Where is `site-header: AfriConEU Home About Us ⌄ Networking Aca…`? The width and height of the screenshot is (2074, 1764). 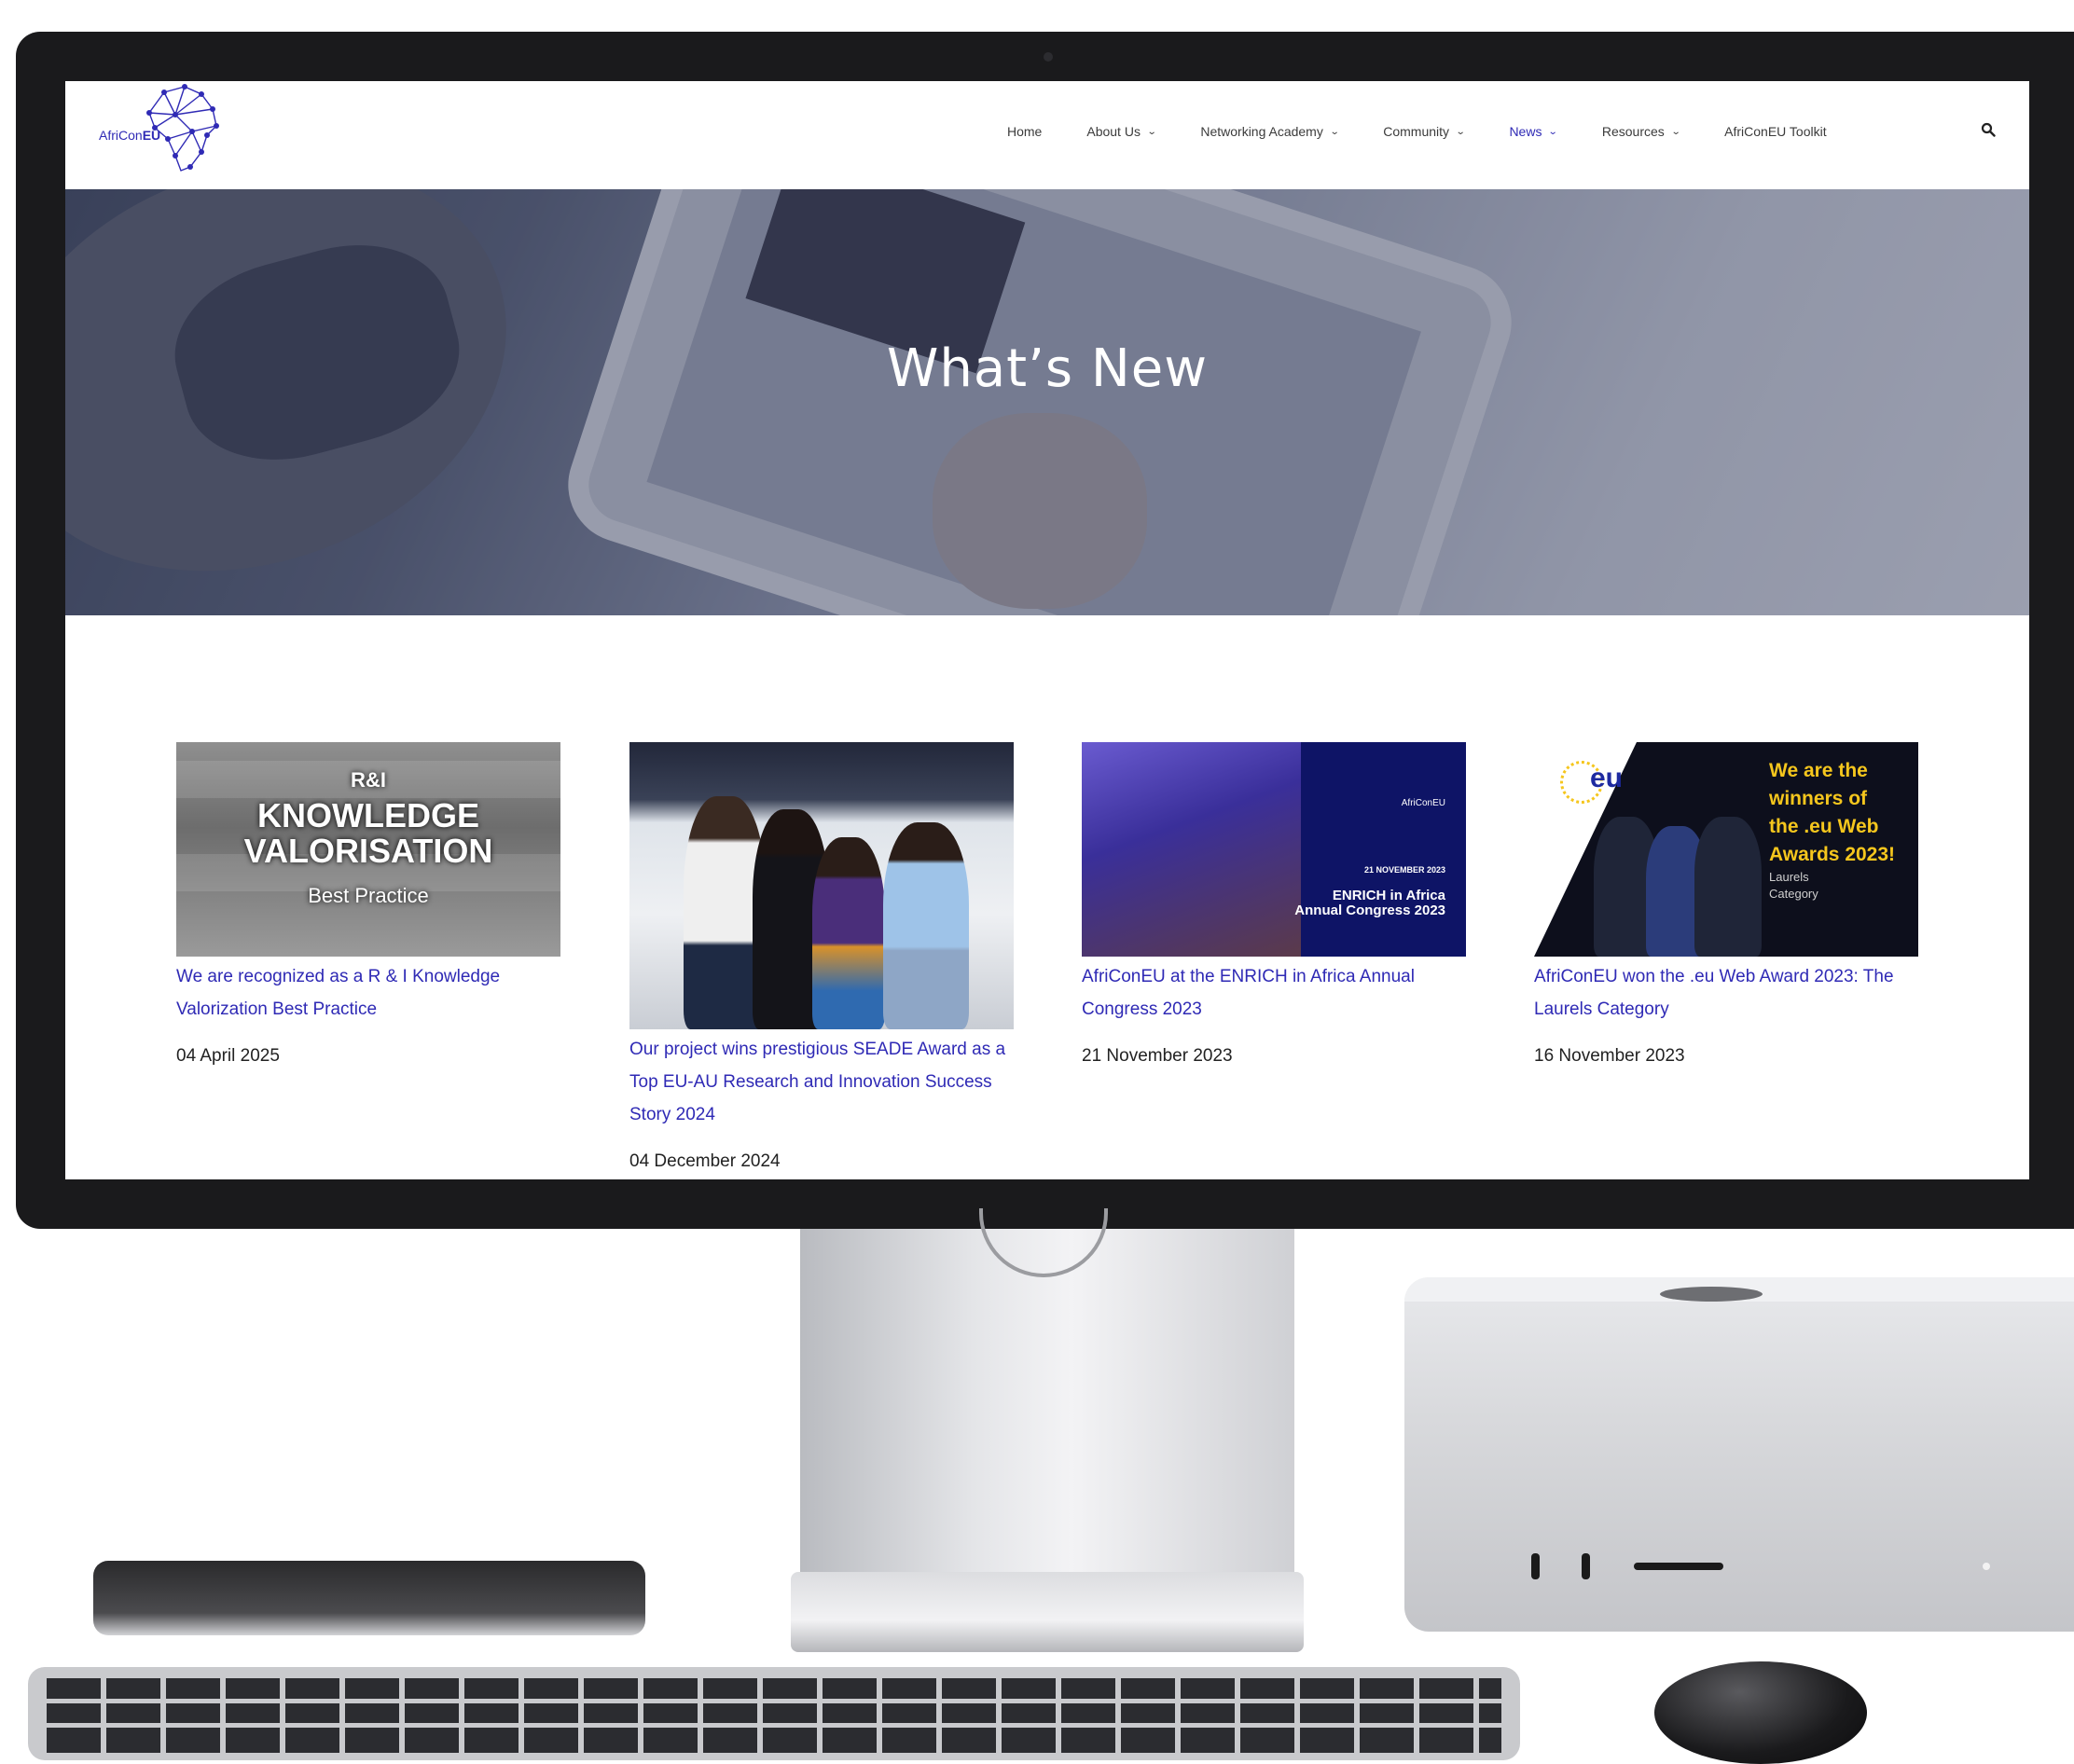 site-header: AfriConEU Home About Us ⌄ Networking Aca… is located at coordinates (1047, 135).